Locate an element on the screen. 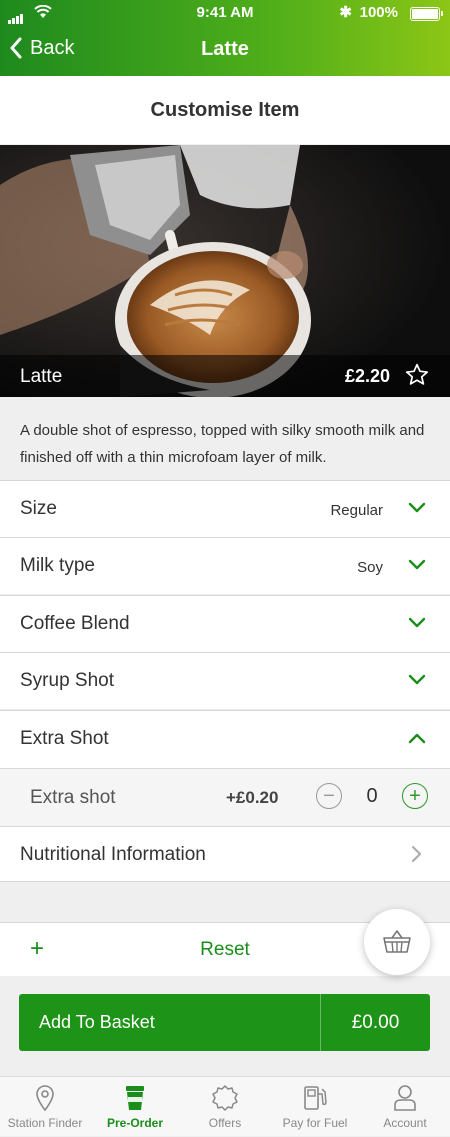 The image size is (450, 1137). option-label: Extra Shot is located at coordinates (64, 738).